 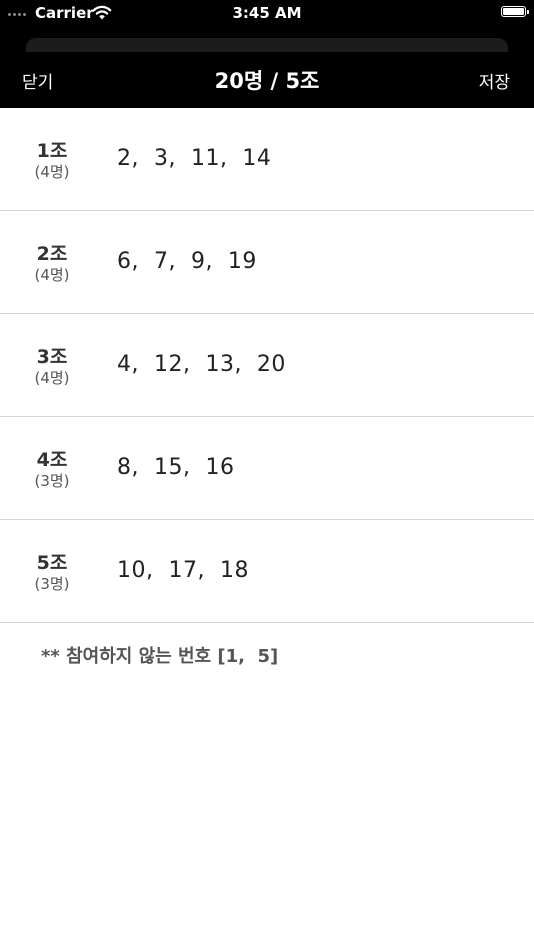 I want to click on group-row-3: 3조 (4명) 4, 12, 13, 20, so click(x=267, y=365).